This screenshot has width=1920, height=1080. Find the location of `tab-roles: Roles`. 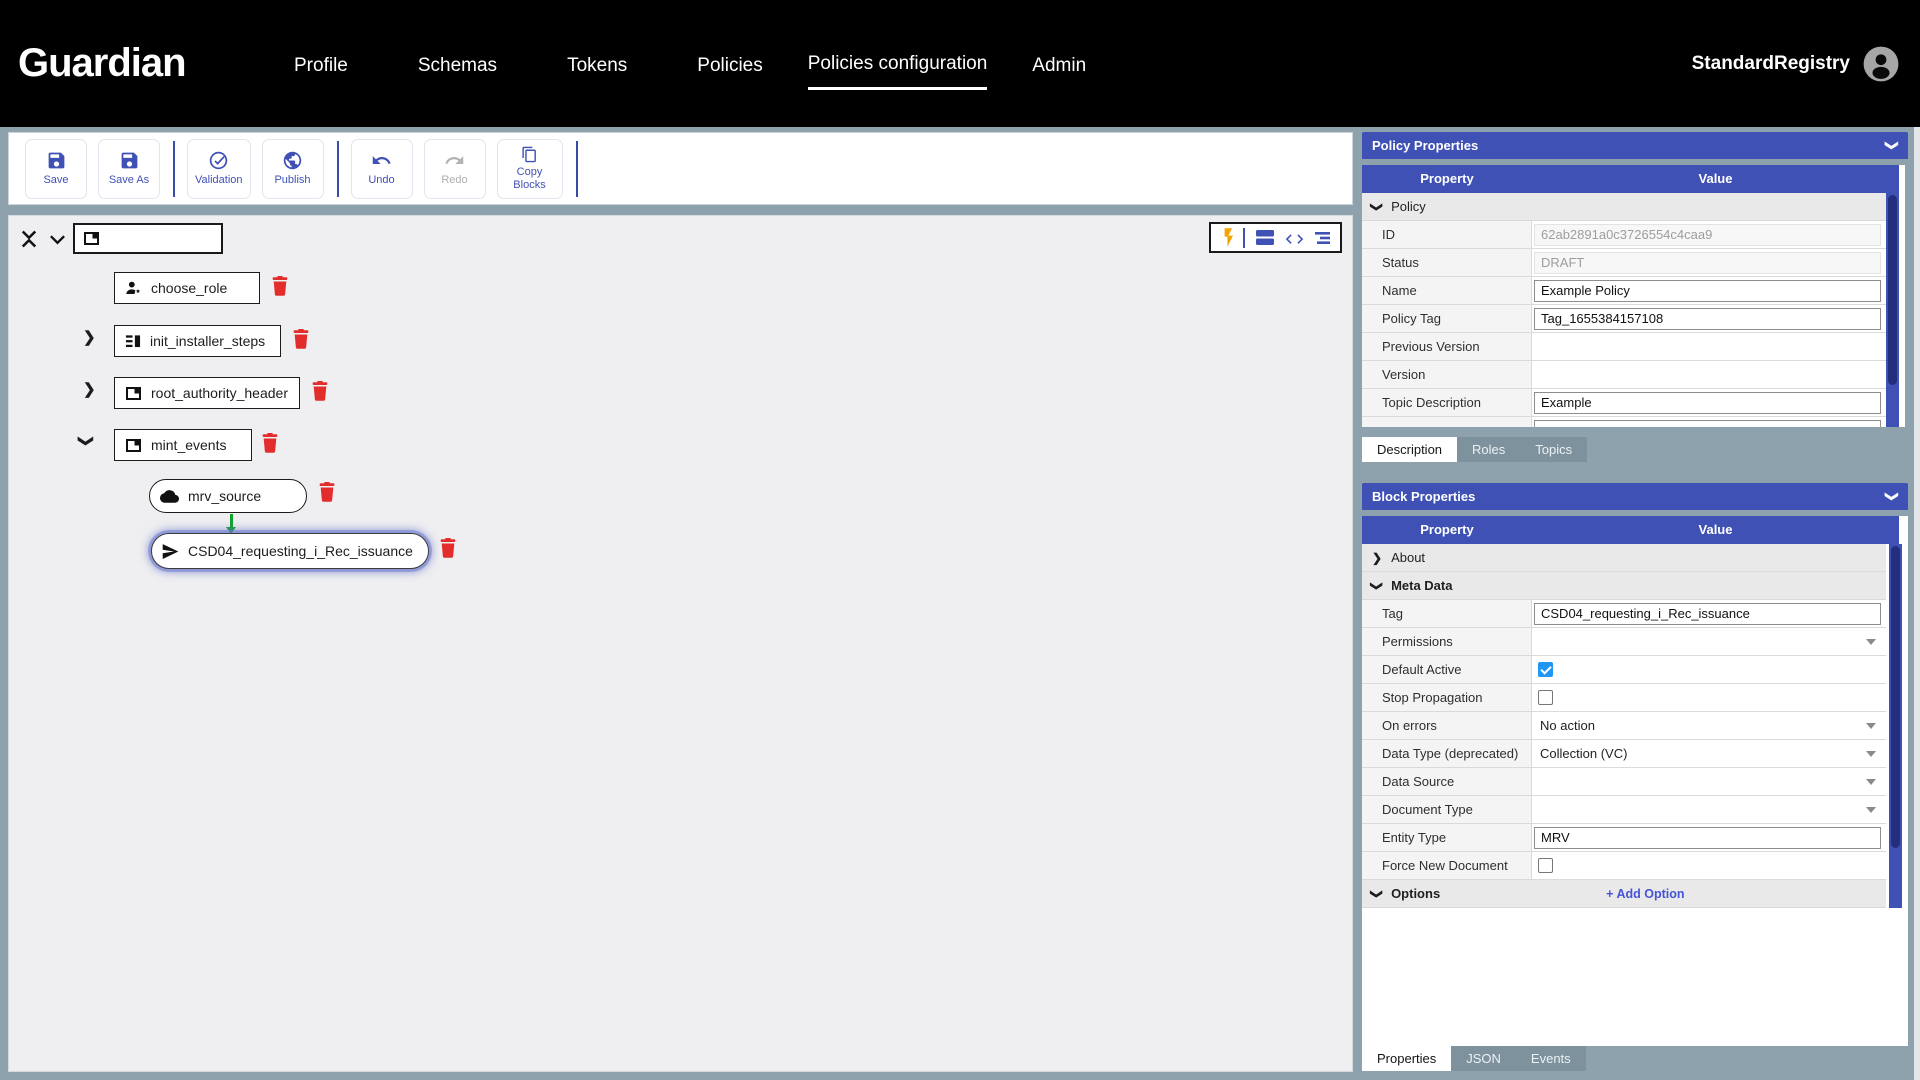

tab-roles: Roles is located at coordinates (1489, 449).